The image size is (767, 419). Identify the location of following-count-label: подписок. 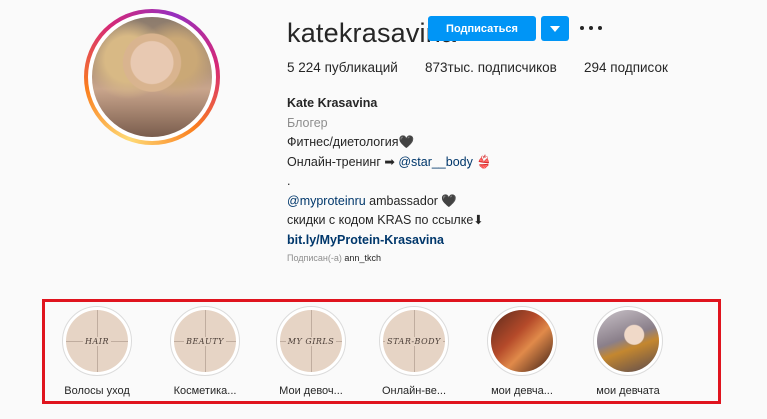
(639, 67).